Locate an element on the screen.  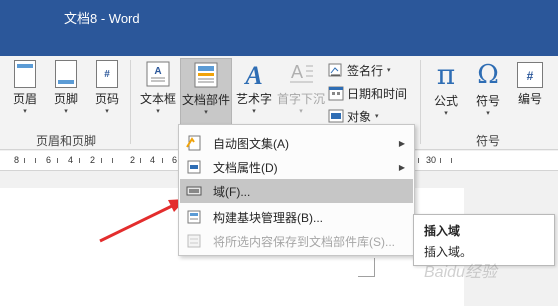
menu-item-document-property: 文档属性(D) ▶ is located at coordinates (296, 167).